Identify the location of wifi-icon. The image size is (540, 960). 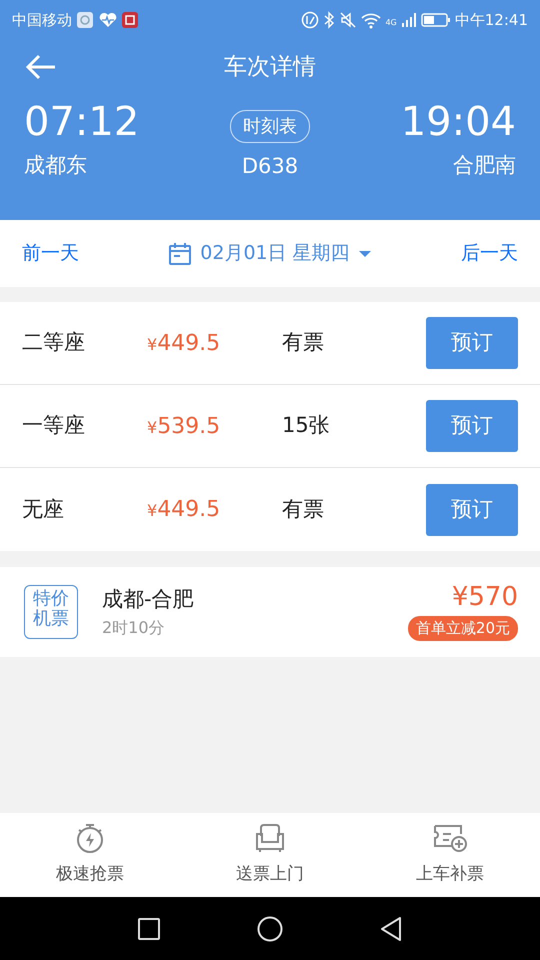
(371, 20).